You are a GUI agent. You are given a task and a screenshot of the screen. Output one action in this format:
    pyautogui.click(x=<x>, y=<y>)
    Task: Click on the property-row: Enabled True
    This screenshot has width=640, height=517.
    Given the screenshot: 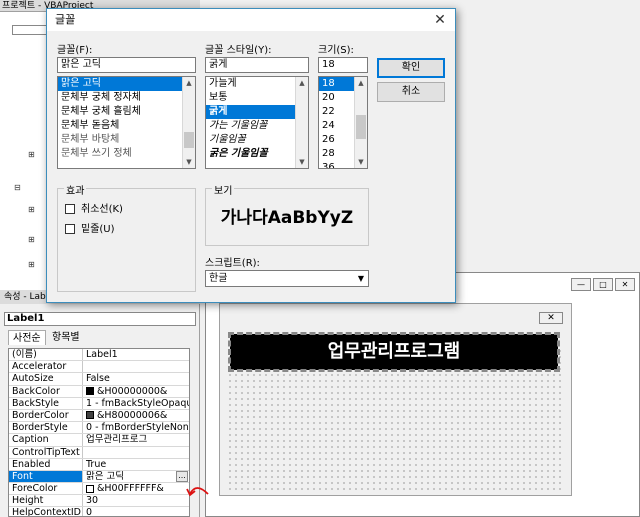 What is the action you would take?
    pyautogui.click(x=99, y=464)
    